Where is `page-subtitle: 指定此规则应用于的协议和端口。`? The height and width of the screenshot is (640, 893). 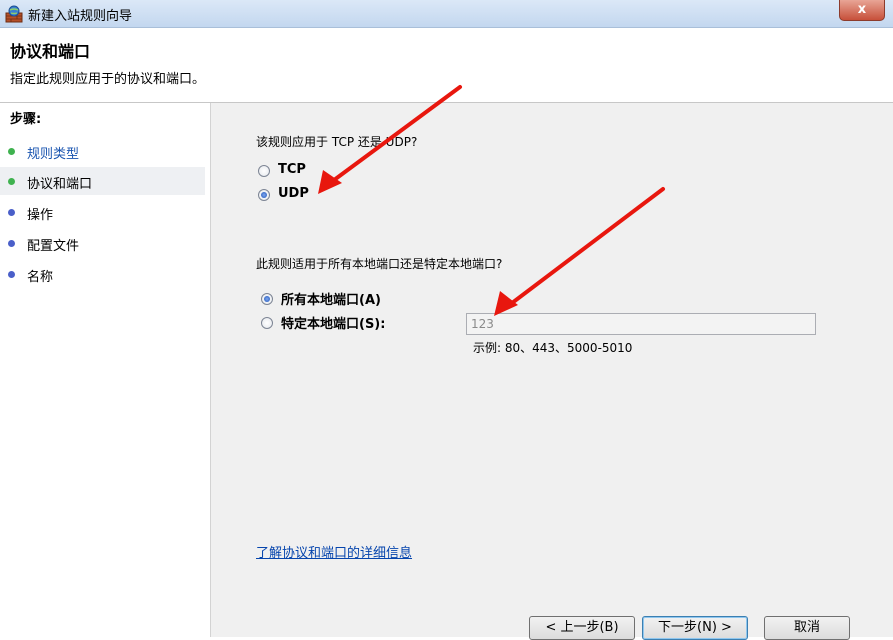 page-subtitle: 指定此规则应用于的协议和端口。 is located at coordinates (108, 79).